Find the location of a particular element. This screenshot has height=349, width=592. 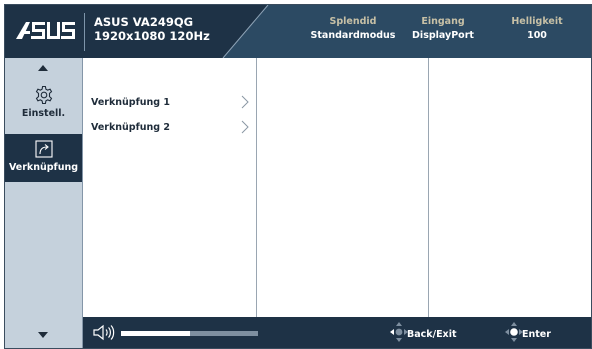

status-value: 100 is located at coordinates (537, 35).